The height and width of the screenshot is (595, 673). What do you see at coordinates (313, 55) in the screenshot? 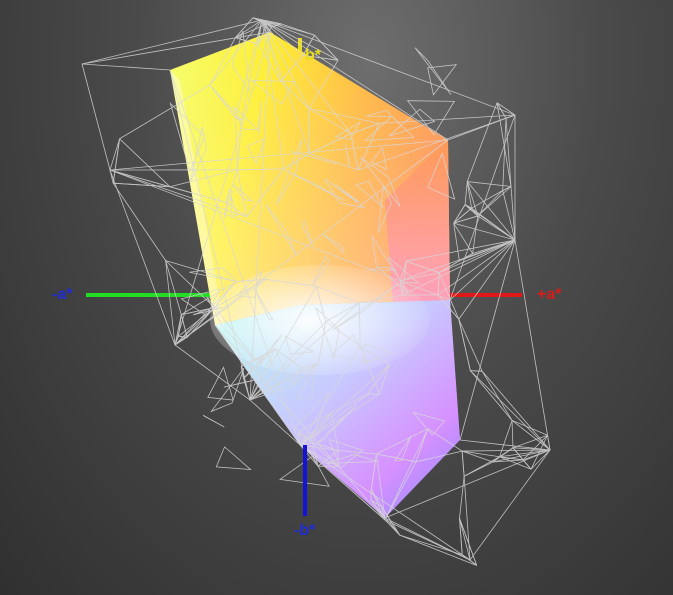
I see `pos-b-axis-label: b*` at bounding box center [313, 55].